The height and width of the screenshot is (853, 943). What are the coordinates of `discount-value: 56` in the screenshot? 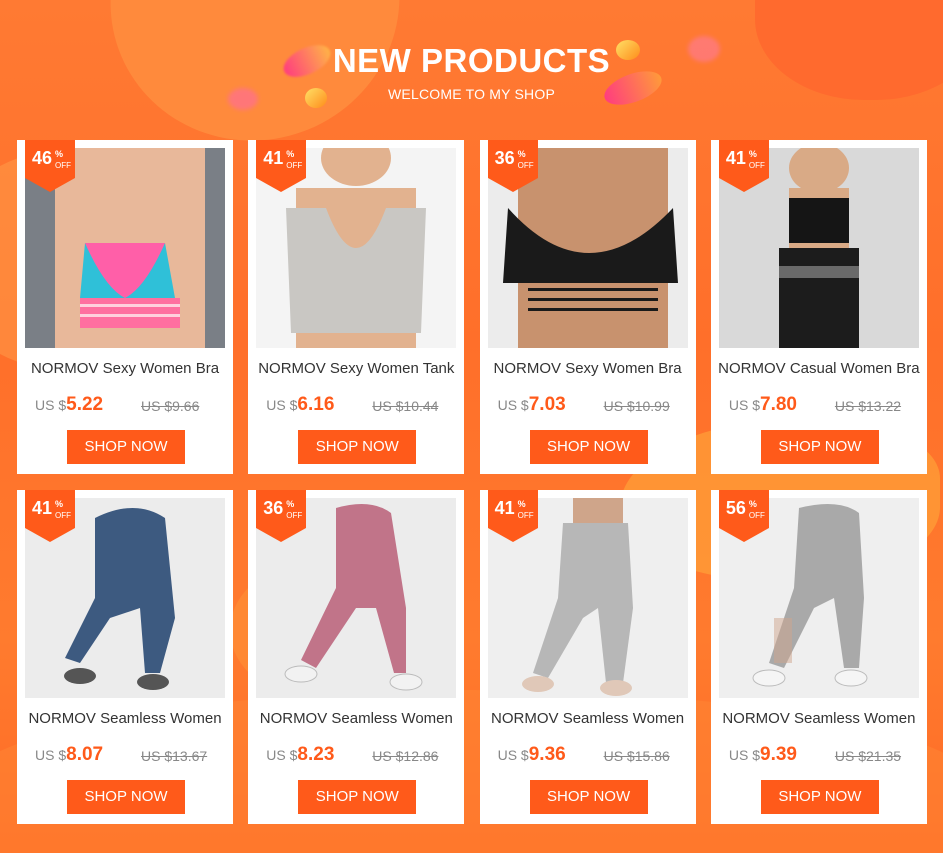 It's located at (735, 508).